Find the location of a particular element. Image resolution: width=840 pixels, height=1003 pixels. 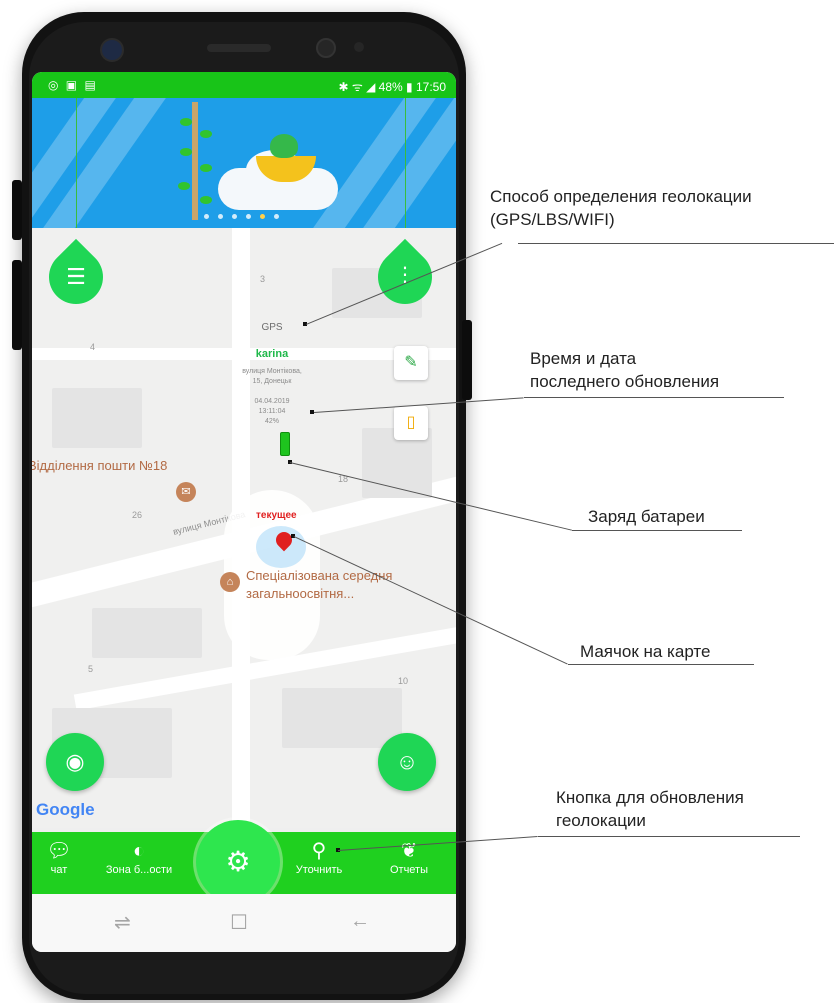

annotation-refresh-line2: геолокации is located at coordinates (601, 820).